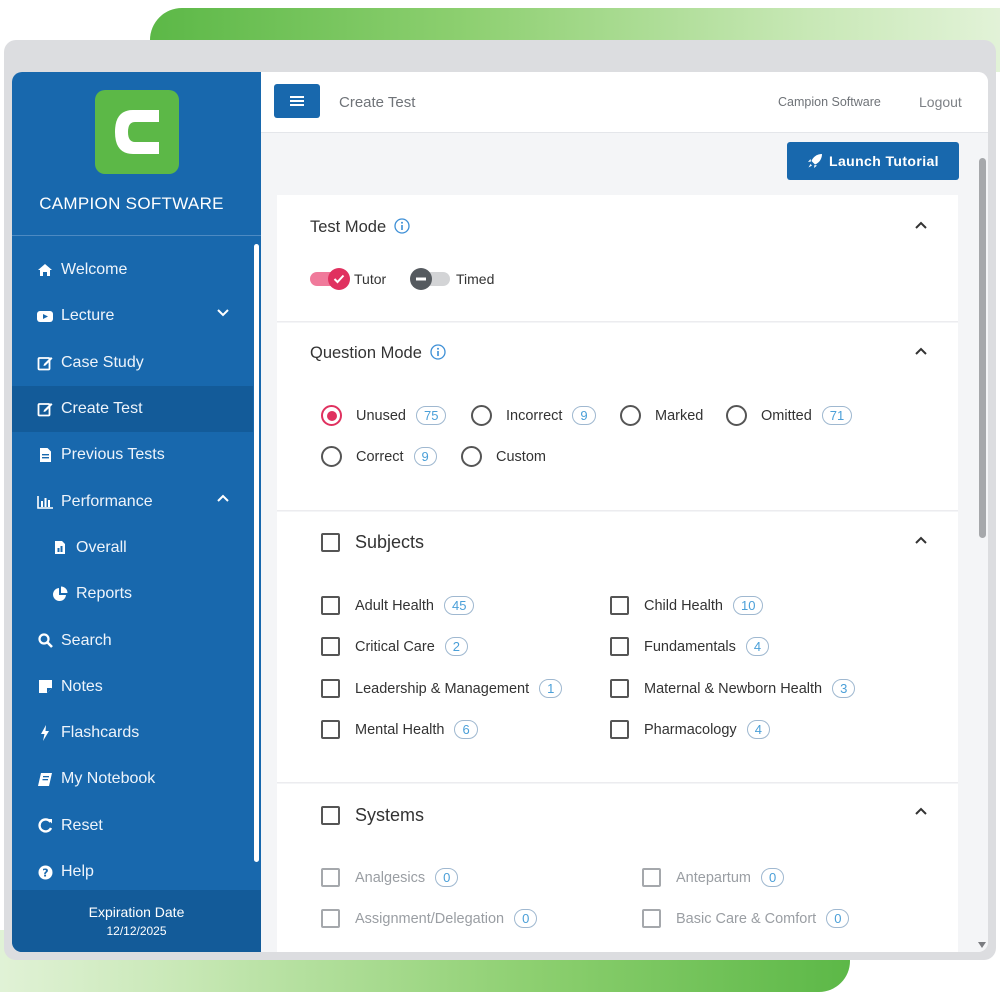 The height and width of the screenshot is (1000, 1000). I want to click on subject-item: Child Health 10, so click(687, 605).